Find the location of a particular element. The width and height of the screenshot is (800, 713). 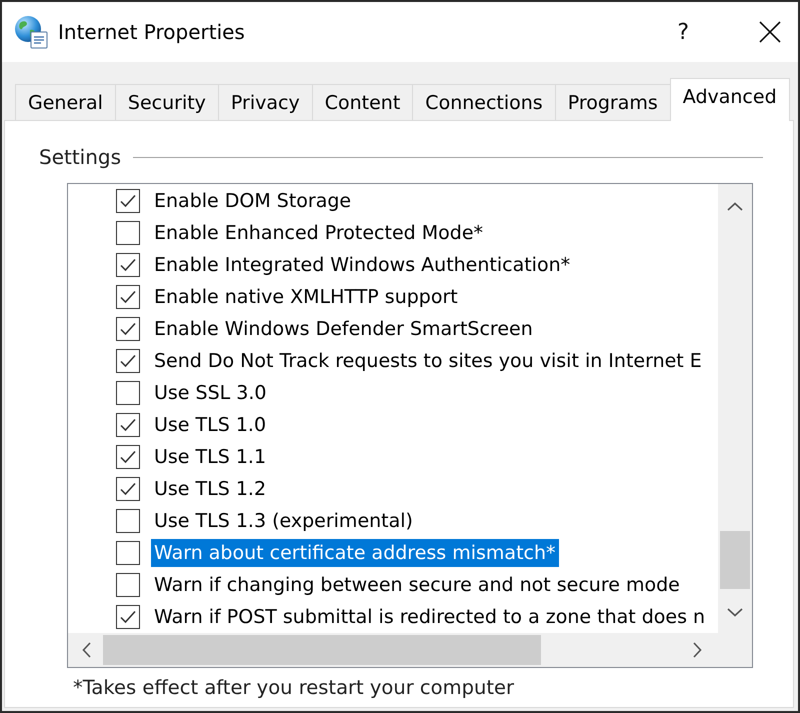

option-label: Warn about certificate address mismatch* is located at coordinates (355, 553).